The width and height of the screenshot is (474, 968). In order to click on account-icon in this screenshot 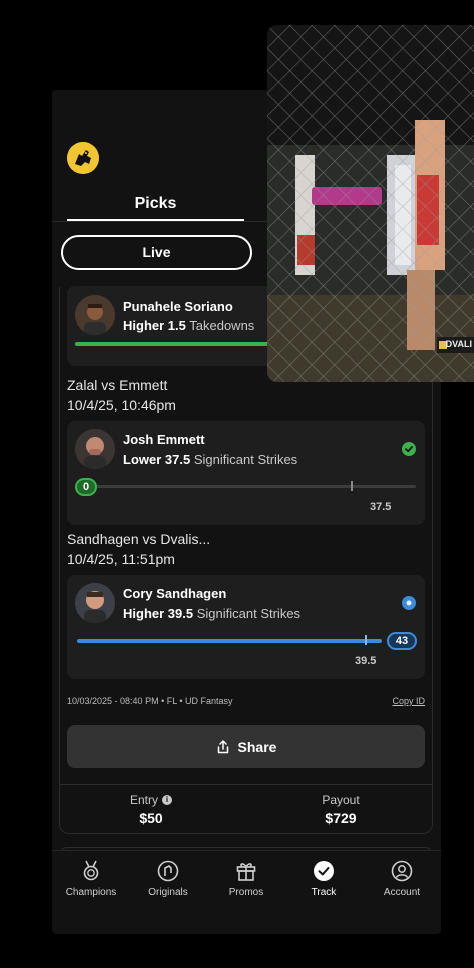, I will do `click(402, 871)`.